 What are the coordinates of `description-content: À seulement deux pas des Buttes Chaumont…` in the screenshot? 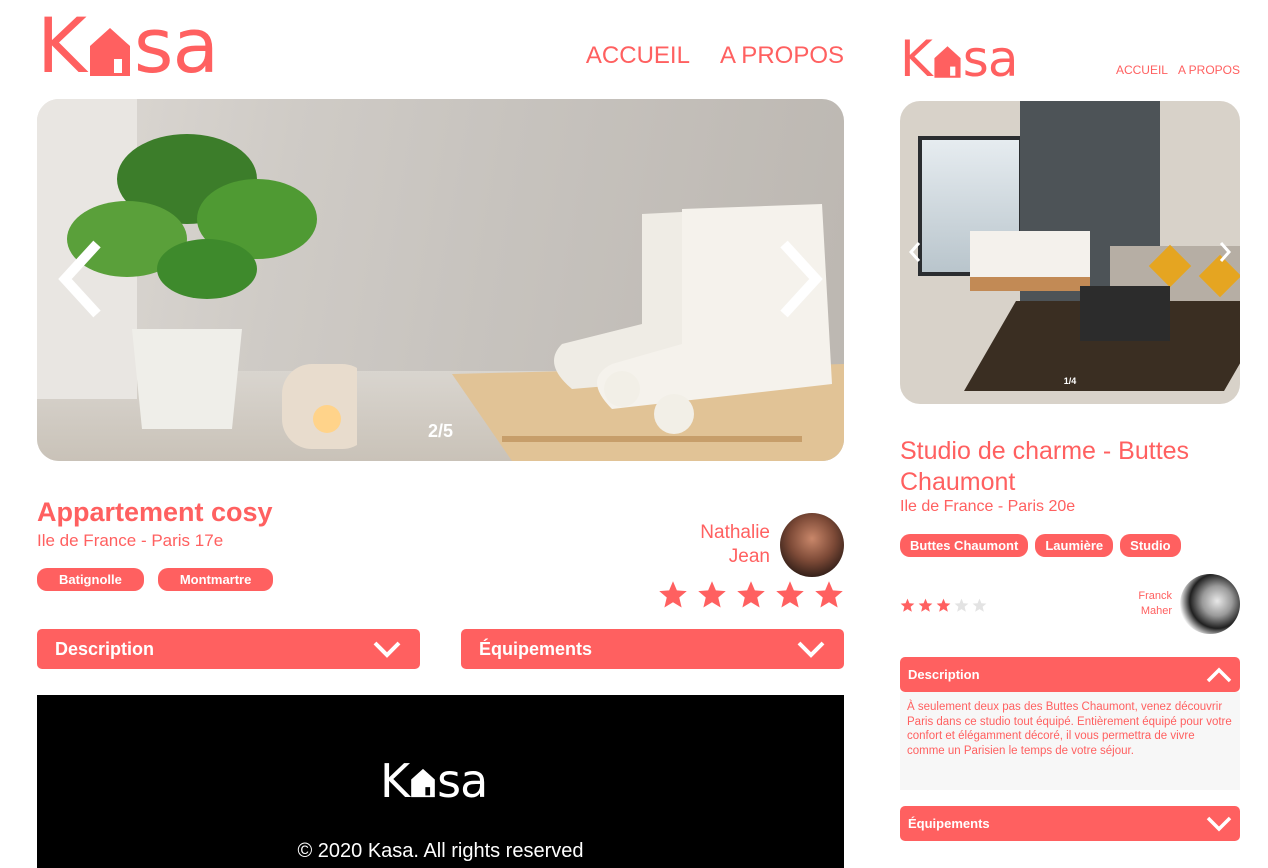 It's located at (1070, 741).